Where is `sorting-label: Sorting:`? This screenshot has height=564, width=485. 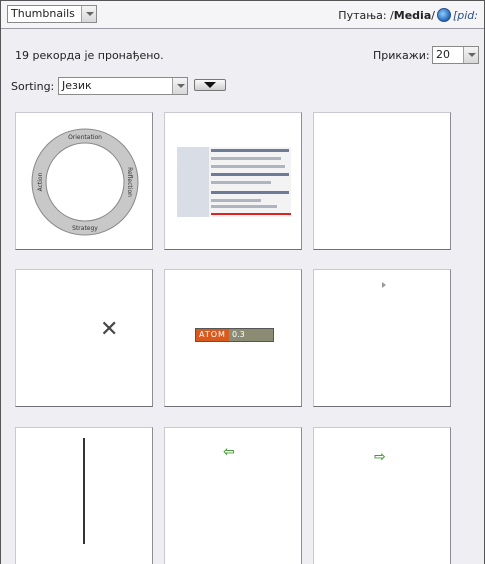 sorting-label: Sorting: is located at coordinates (33, 86).